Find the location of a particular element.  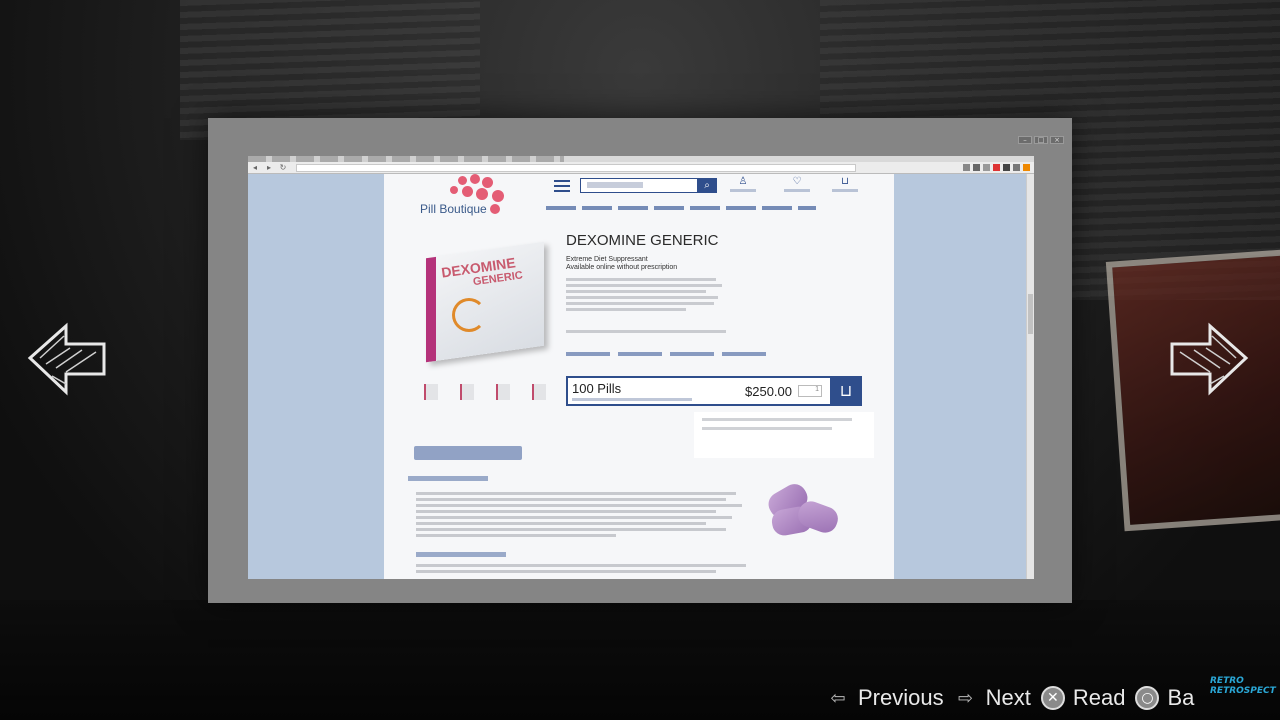

browser-toolbar: ◂ ▸ ↻ is located at coordinates (641, 168).